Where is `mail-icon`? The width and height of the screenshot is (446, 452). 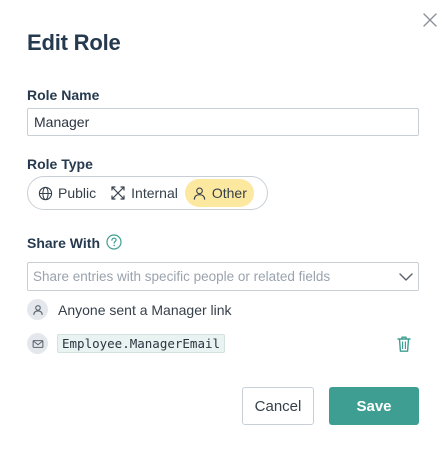
mail-icon is located at coordinates (37, 343).